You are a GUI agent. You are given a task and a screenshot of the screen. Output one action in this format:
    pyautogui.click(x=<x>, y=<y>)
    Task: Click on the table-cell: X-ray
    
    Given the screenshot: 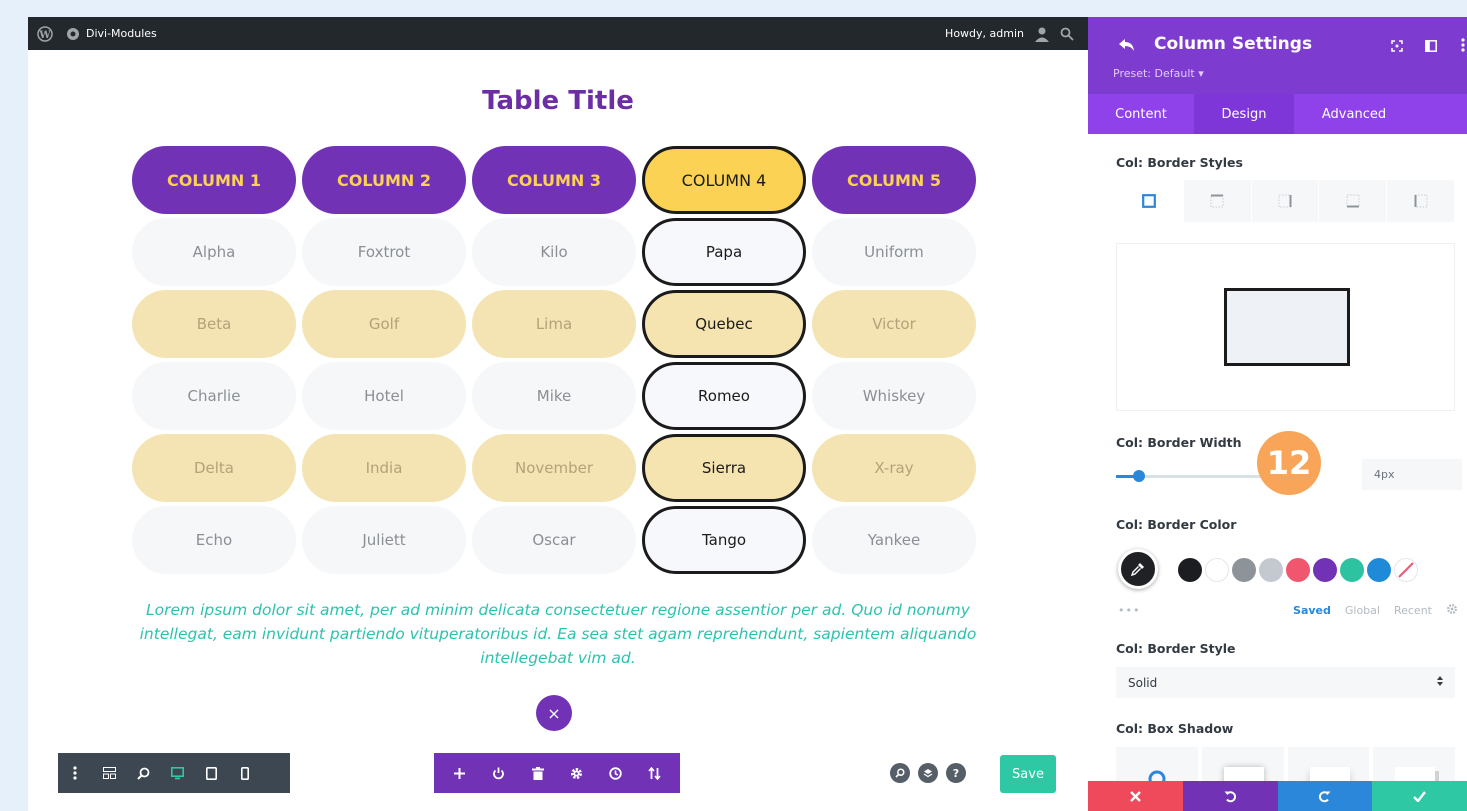 What is the action you would take?
    pyautogui.click(x=894, y=468)
    